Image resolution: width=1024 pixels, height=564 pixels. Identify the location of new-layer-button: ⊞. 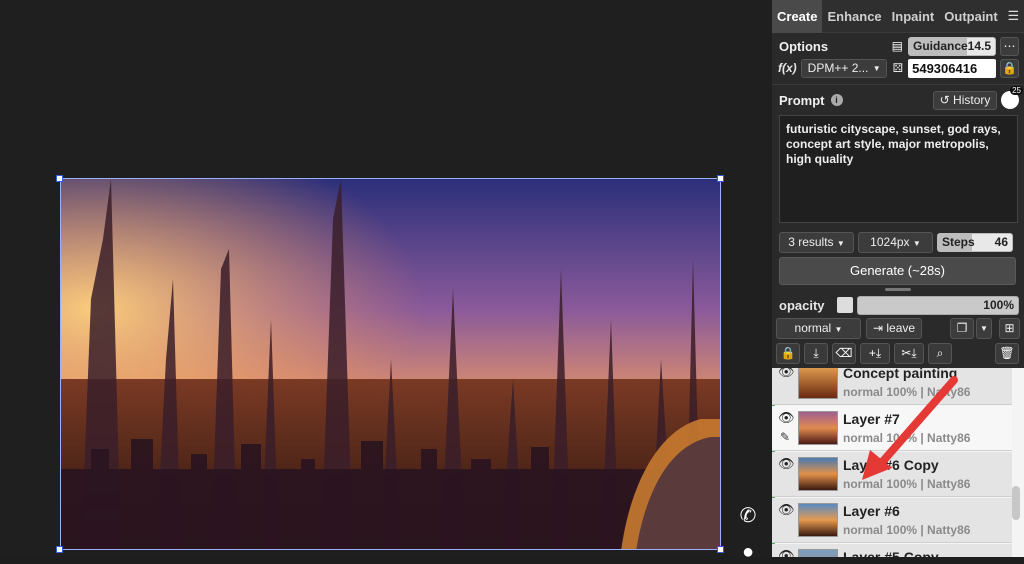
(1009, 328).